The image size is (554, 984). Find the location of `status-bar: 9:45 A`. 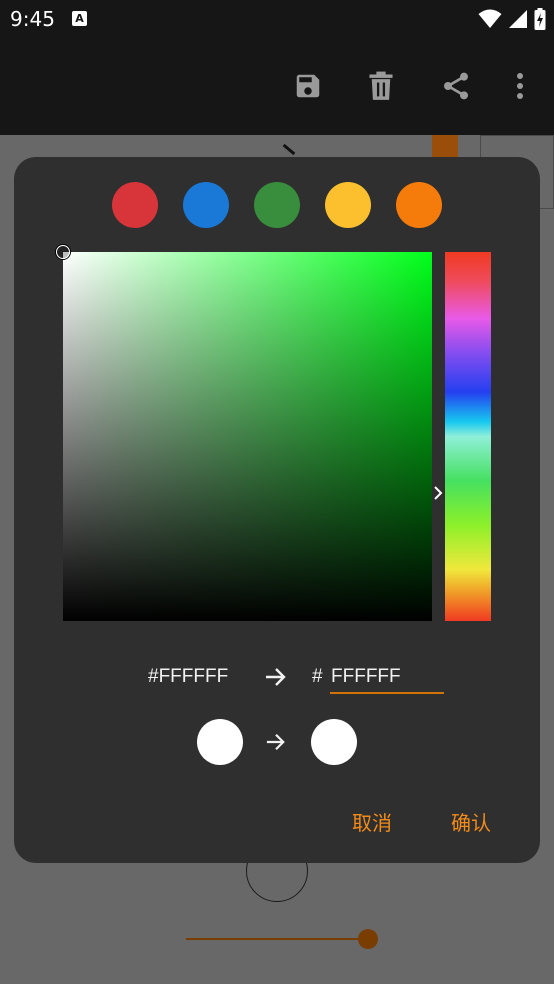

status-bar: 9:45 A is located at coordinates (277, 19).